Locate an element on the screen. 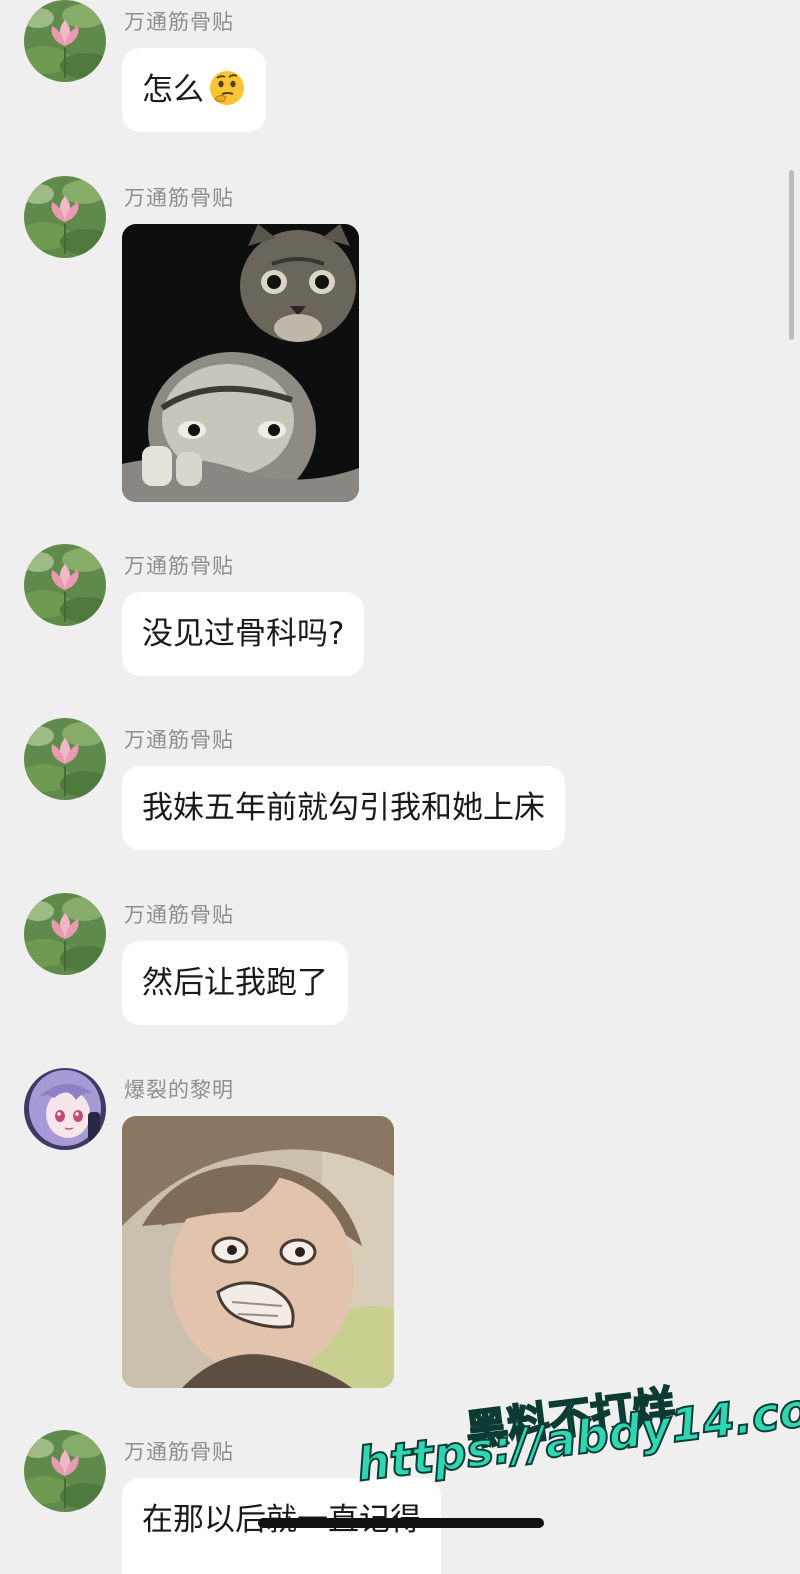  message-bubble: 我妹五年前就勾引我和她上床 is located at coordinates (343, 808).